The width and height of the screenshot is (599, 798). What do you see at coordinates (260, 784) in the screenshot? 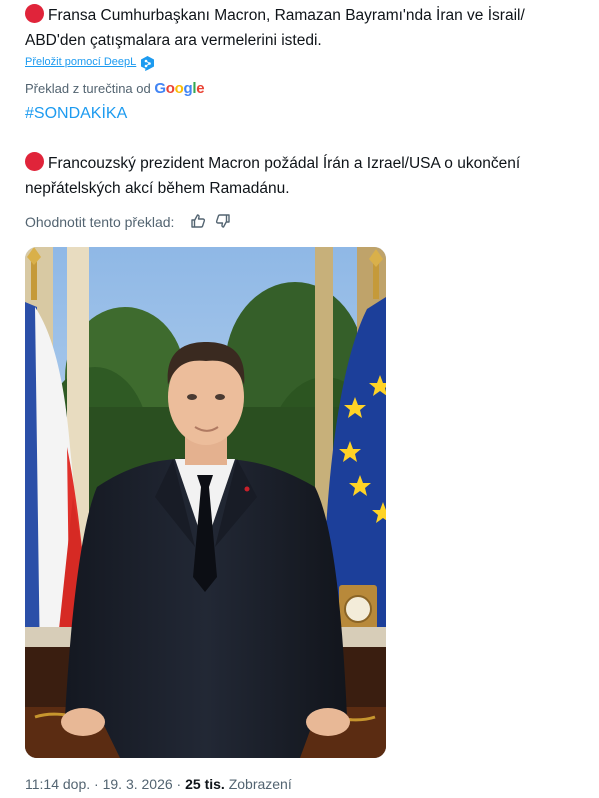
I see `views-label: Zobrazení` at bounding box center [260, 784].